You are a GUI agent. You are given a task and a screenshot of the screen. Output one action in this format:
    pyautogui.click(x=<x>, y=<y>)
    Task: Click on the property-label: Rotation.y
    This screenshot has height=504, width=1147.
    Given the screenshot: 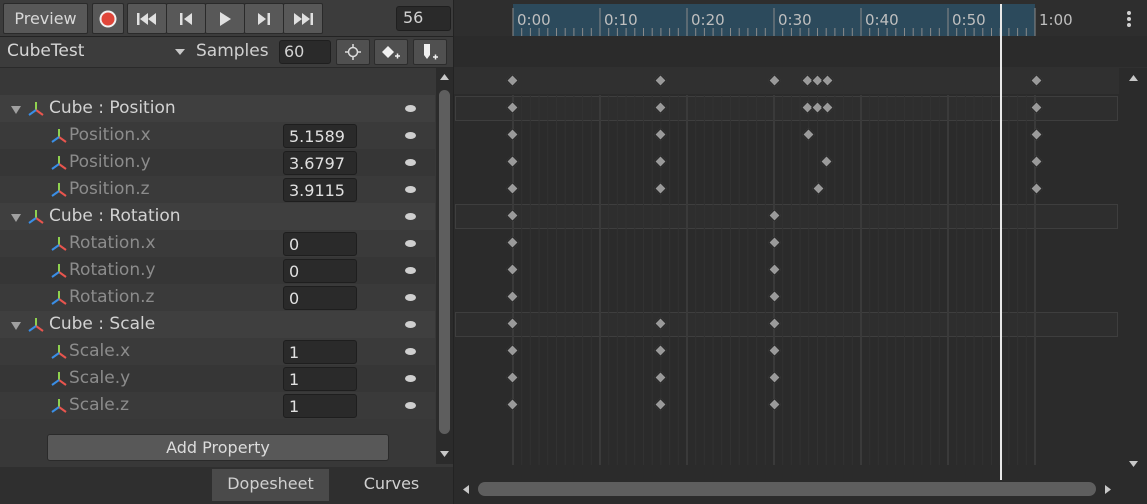 What is the action you would take?
    pyautogui.click(x=112, y=270)
    